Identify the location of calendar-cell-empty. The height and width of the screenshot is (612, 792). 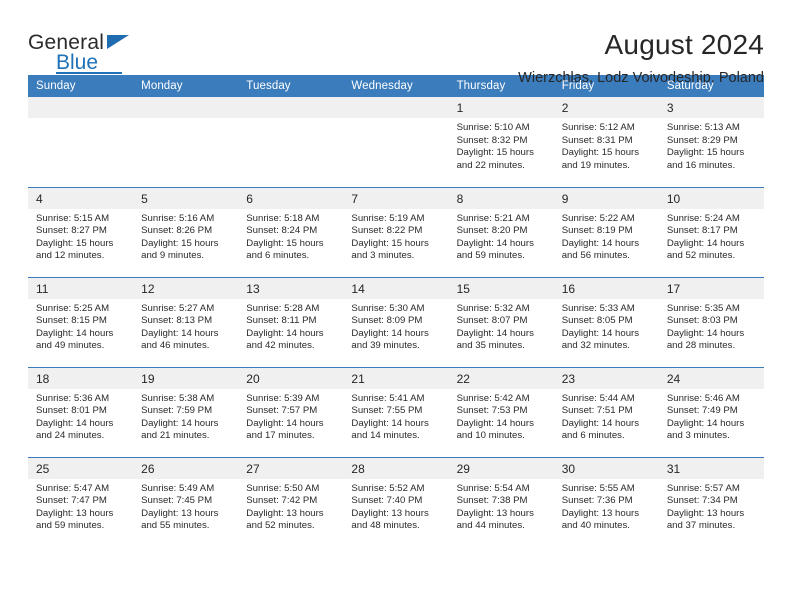
(81, 142).